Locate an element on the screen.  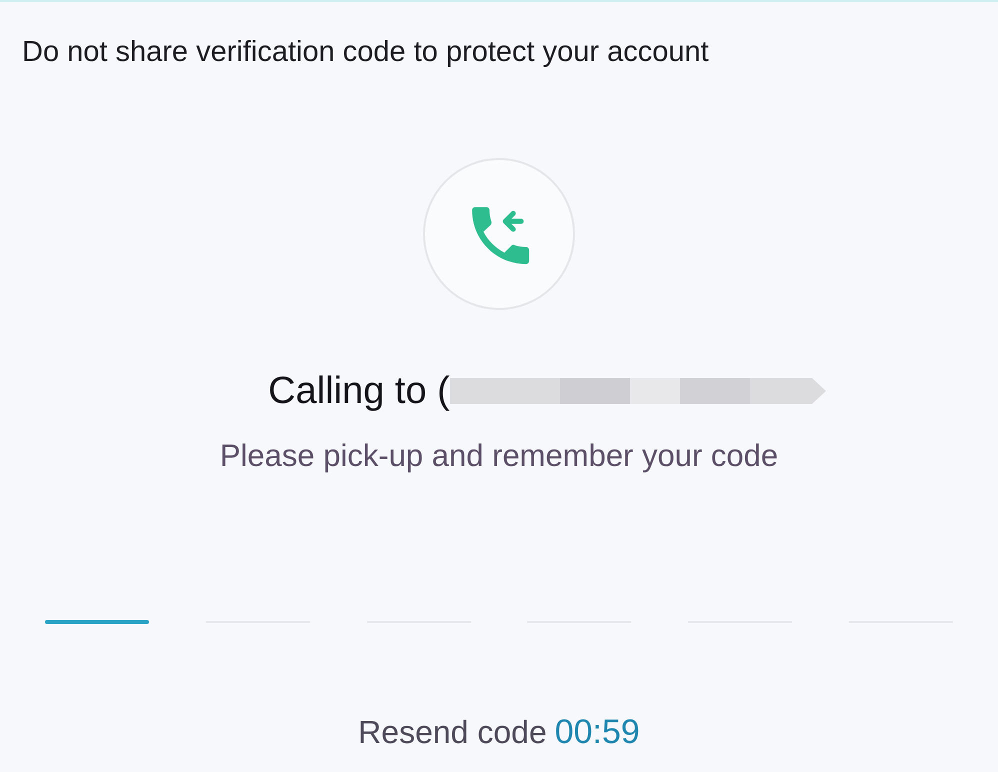
calling-text: Calling to ( is located at coordinates (359, 391).